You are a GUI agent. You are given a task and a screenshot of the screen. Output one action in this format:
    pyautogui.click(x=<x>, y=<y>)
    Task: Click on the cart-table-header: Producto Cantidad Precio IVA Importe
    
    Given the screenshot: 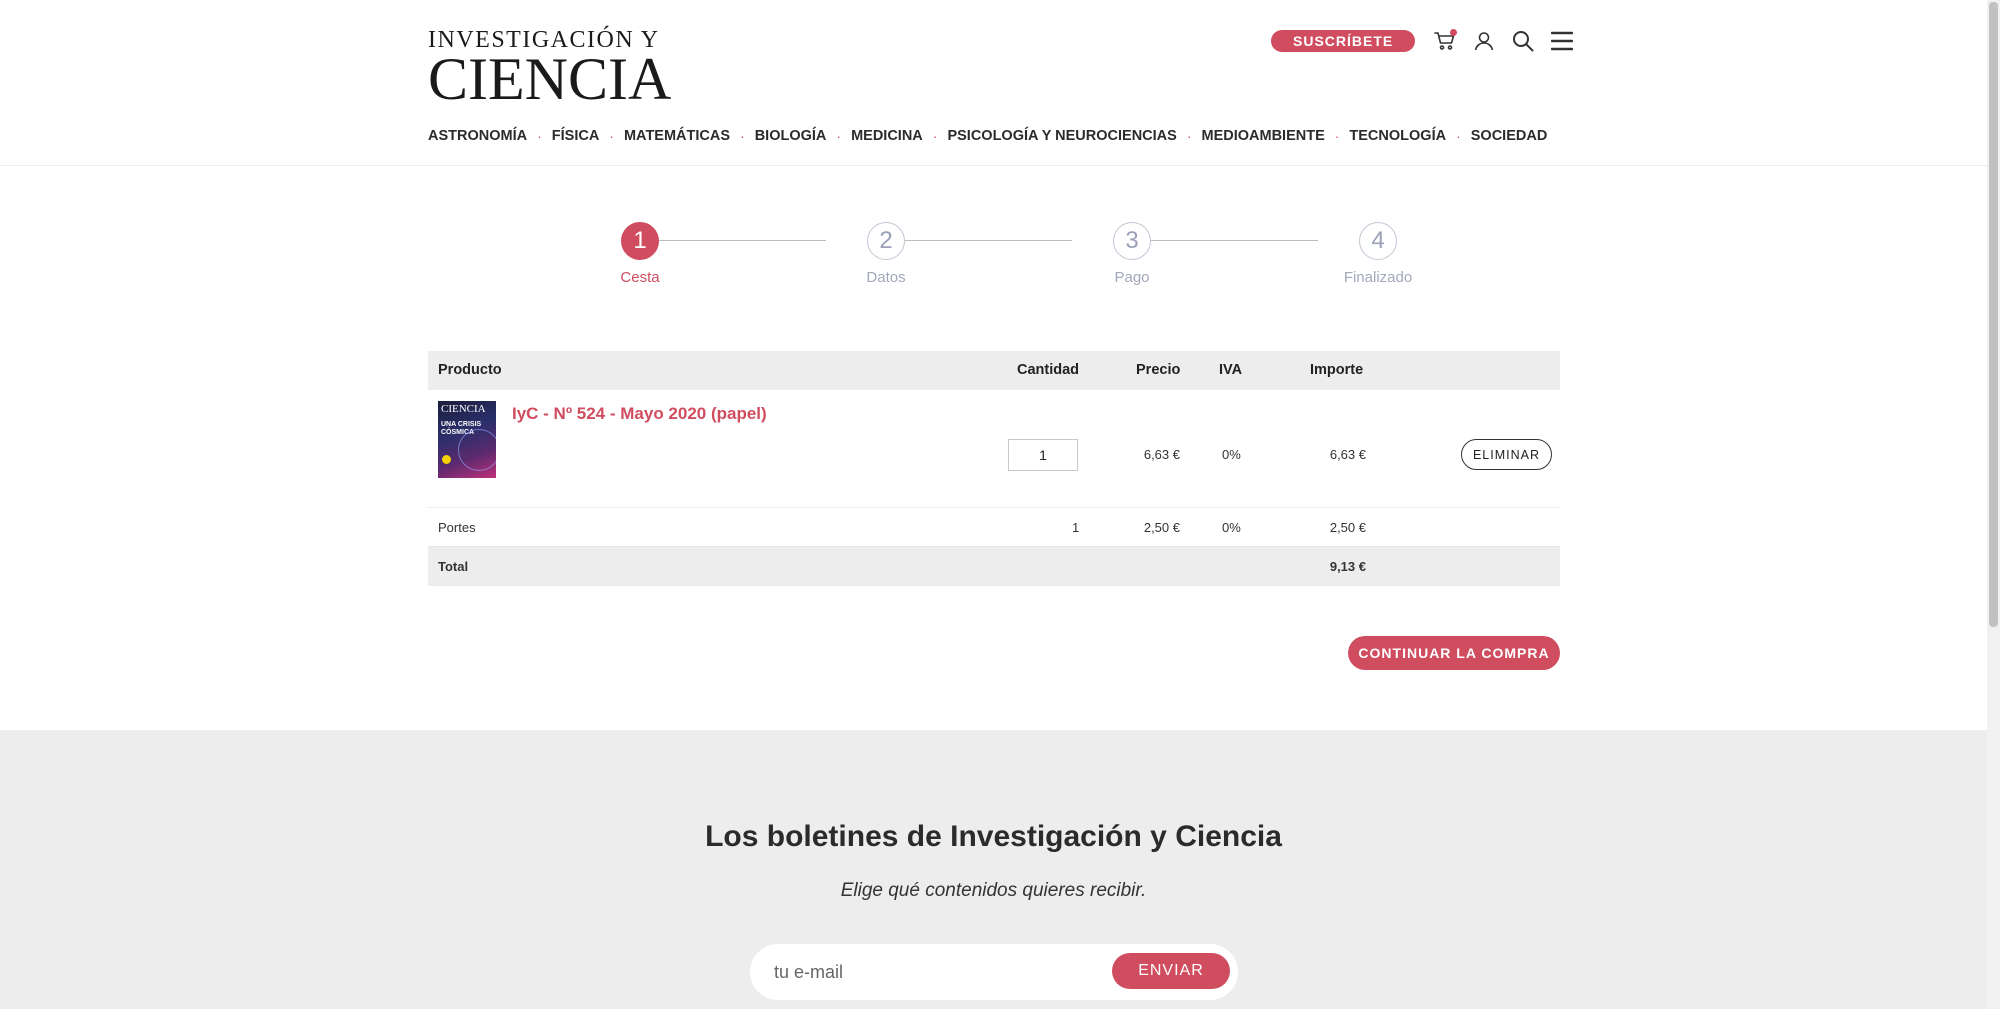 What is the action you would take?
    pyautogui.click(x=994, y=370)
    